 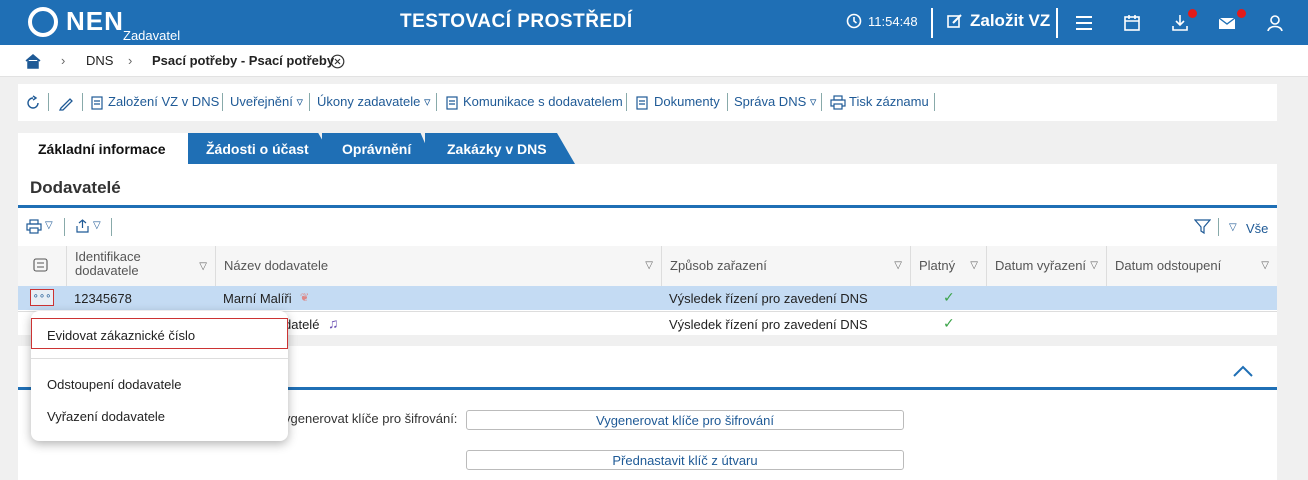 I want to click on column-header-removal-date: Datum vyřazení ▽, so click(x=1046, y=266).